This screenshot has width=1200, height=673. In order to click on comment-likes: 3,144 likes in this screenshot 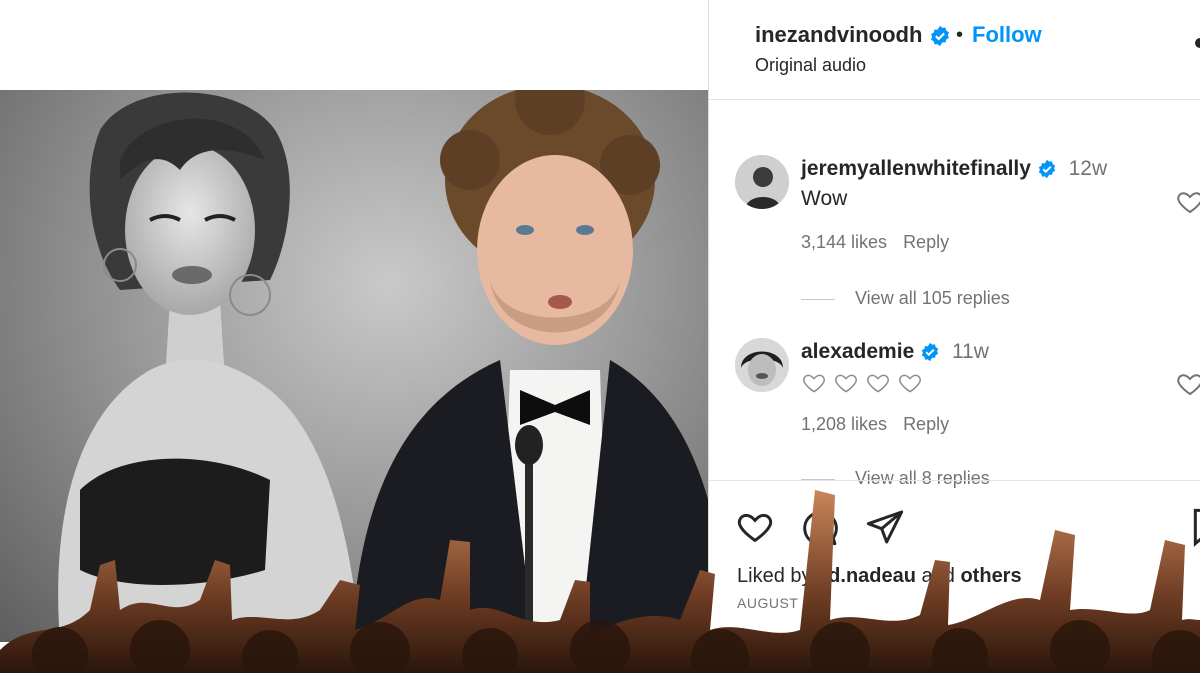, I will do `click(844, 242)`.